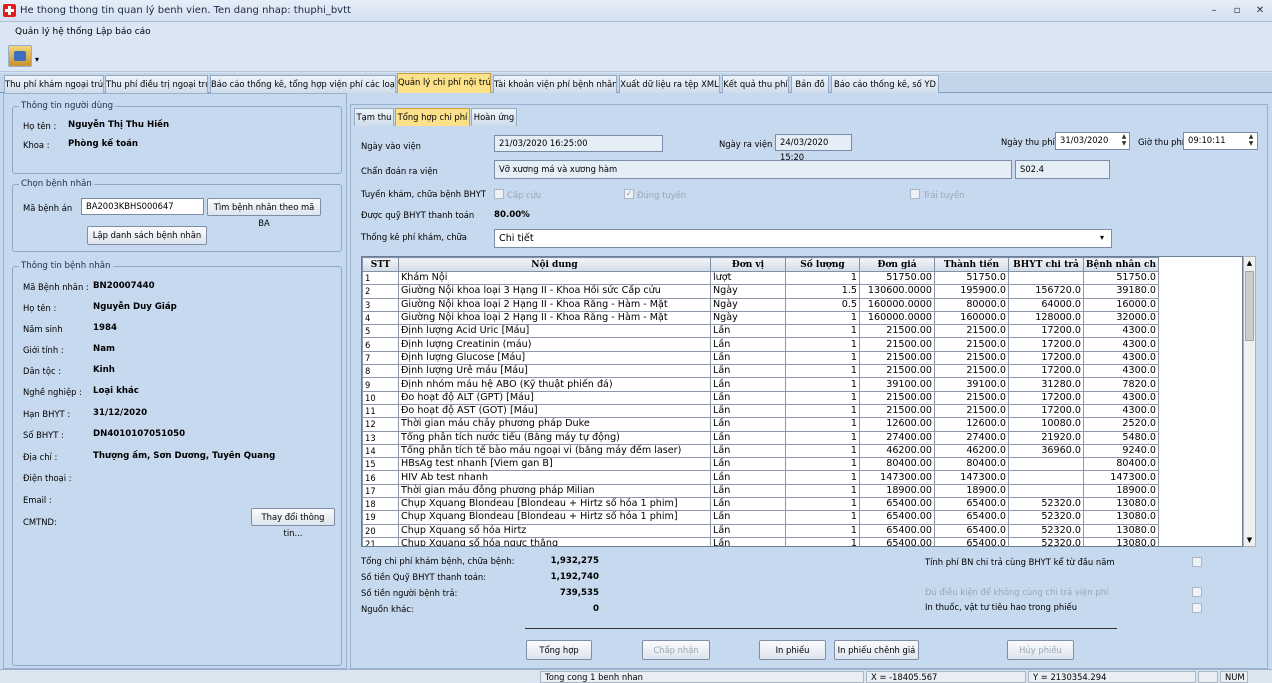 This screenshot has height=683, width=1272. Describe the element at coordinates (1046, 264) in the screenshot. I see `col-insurance-pays: BHYT chi trả` at that location.